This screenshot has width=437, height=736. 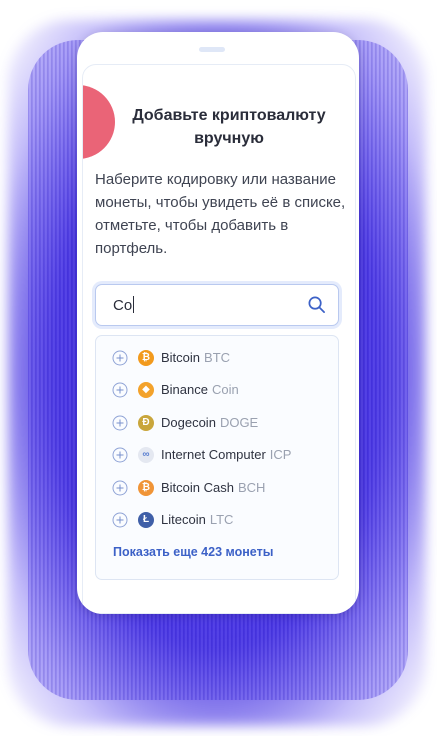 I want to click on coin-ticker: LTC, so click(x=221, y=519).